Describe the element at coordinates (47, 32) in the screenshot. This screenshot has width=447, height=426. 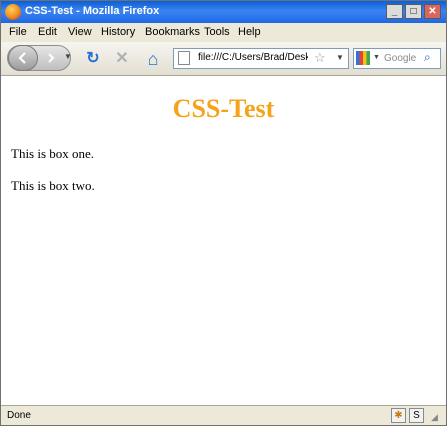
I see `menu-edit: Edit` at that location.